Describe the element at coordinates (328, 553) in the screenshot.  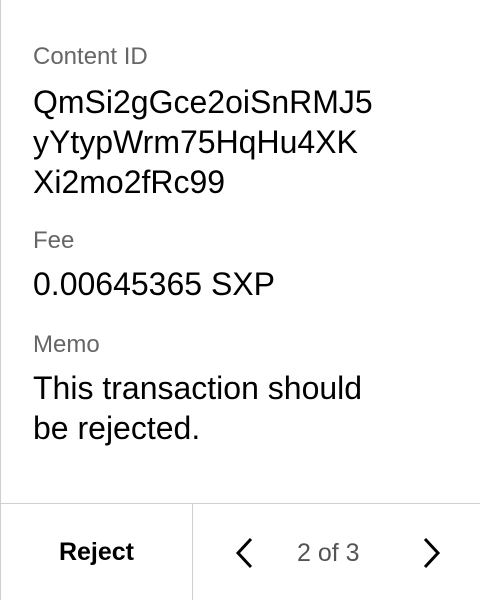
I see `page-indicator: 2 of 3` at that location.